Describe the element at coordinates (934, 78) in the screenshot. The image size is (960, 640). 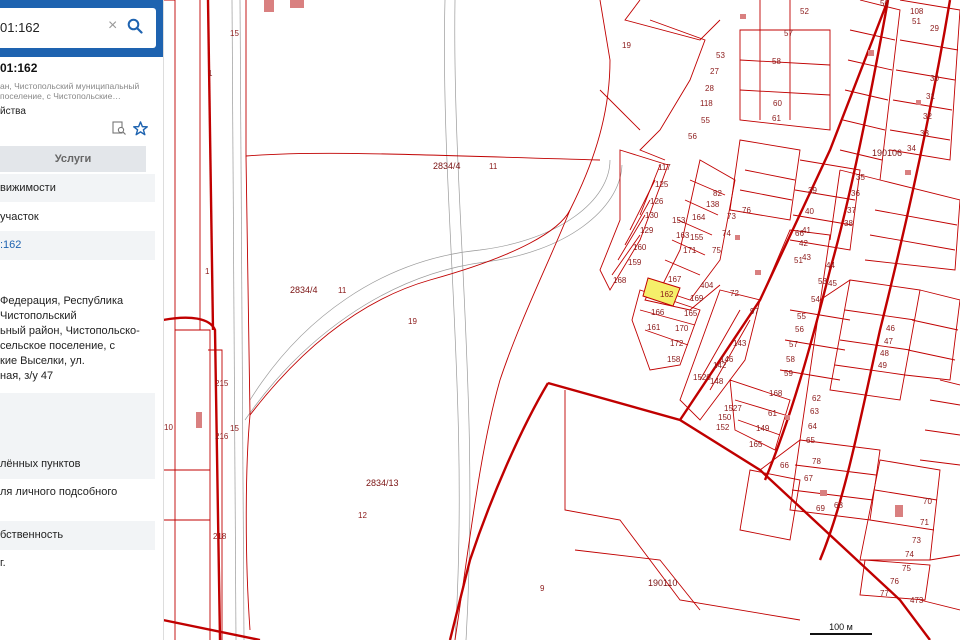
I see `parcel-number-label: 30` at that location.